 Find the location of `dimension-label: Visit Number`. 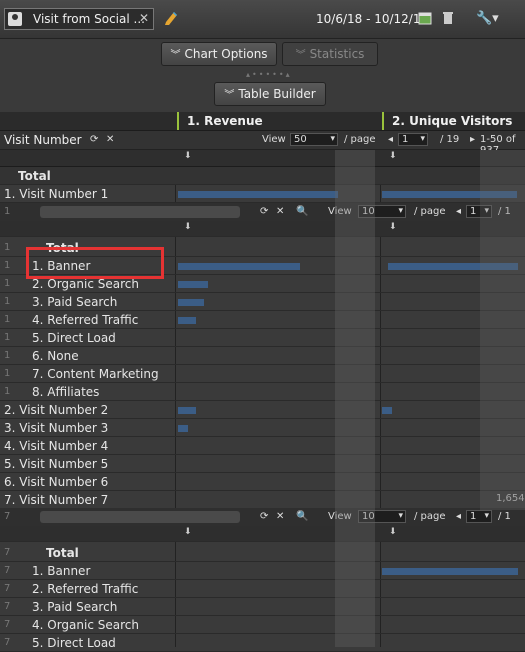

dimension-label: Visit Number is located at coordinates (43, 140).